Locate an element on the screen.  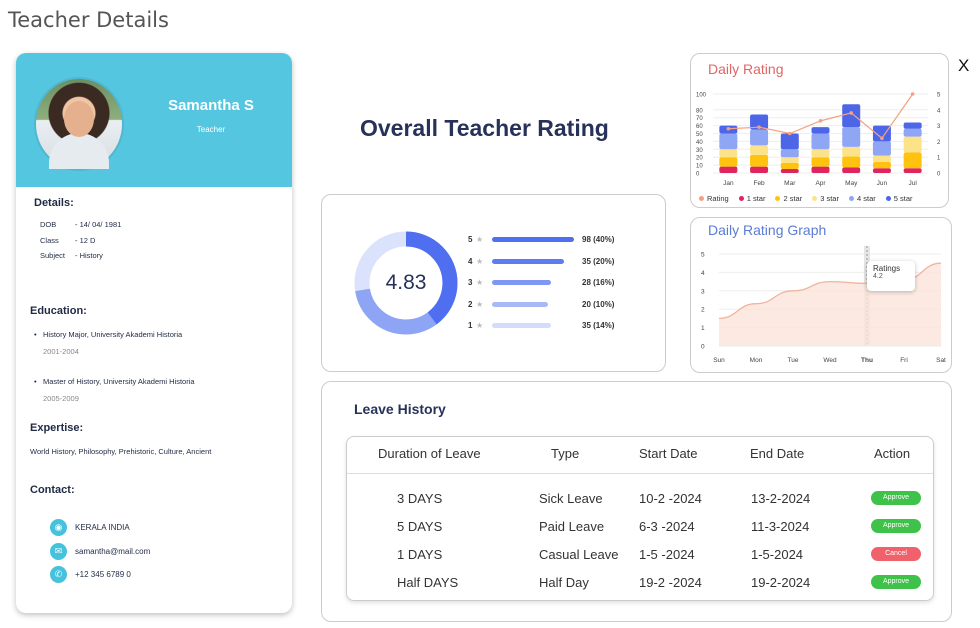
y-tick-label: 100 is located at coordinates (701, 96).